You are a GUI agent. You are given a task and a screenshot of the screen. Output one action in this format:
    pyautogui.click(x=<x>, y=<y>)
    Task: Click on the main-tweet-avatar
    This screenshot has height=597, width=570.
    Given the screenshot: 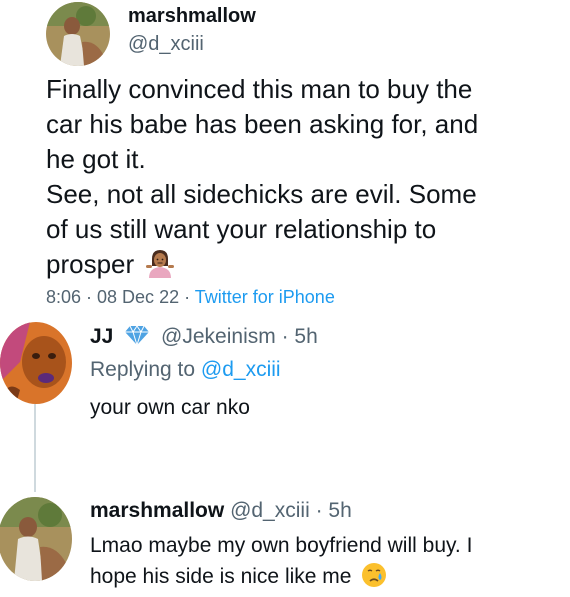 What is the action you would take?
    pyautogui.click(x=78, y=34)
    